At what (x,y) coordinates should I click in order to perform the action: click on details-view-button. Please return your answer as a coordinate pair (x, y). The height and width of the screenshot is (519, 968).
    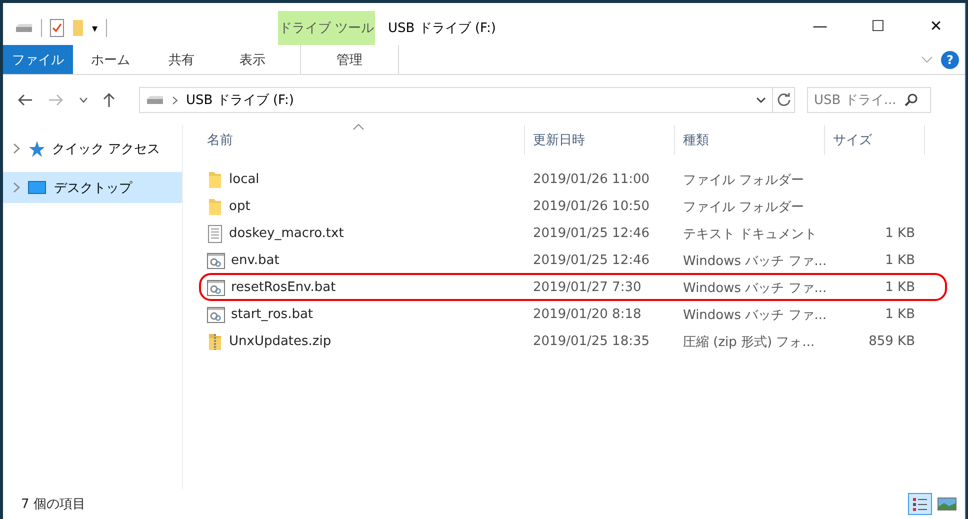
    Looking at the image, I should click on (920, 504).